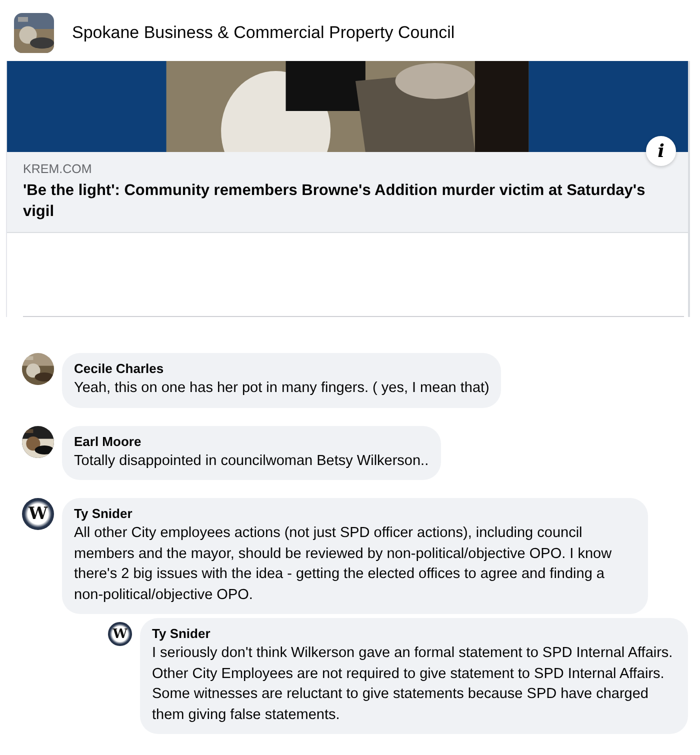  I want to click on comment-author: Cecile Charles, so click(282, 368).